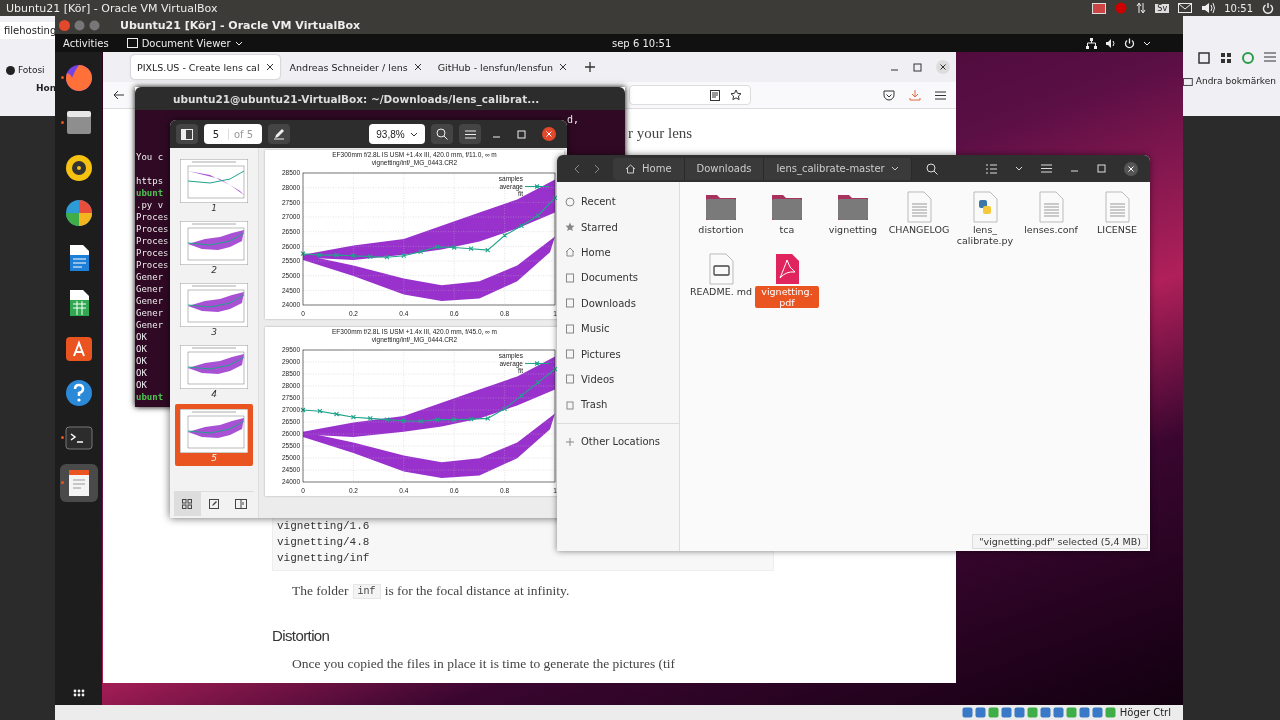  I want to click on new-tab-icon, so click(590, 67).